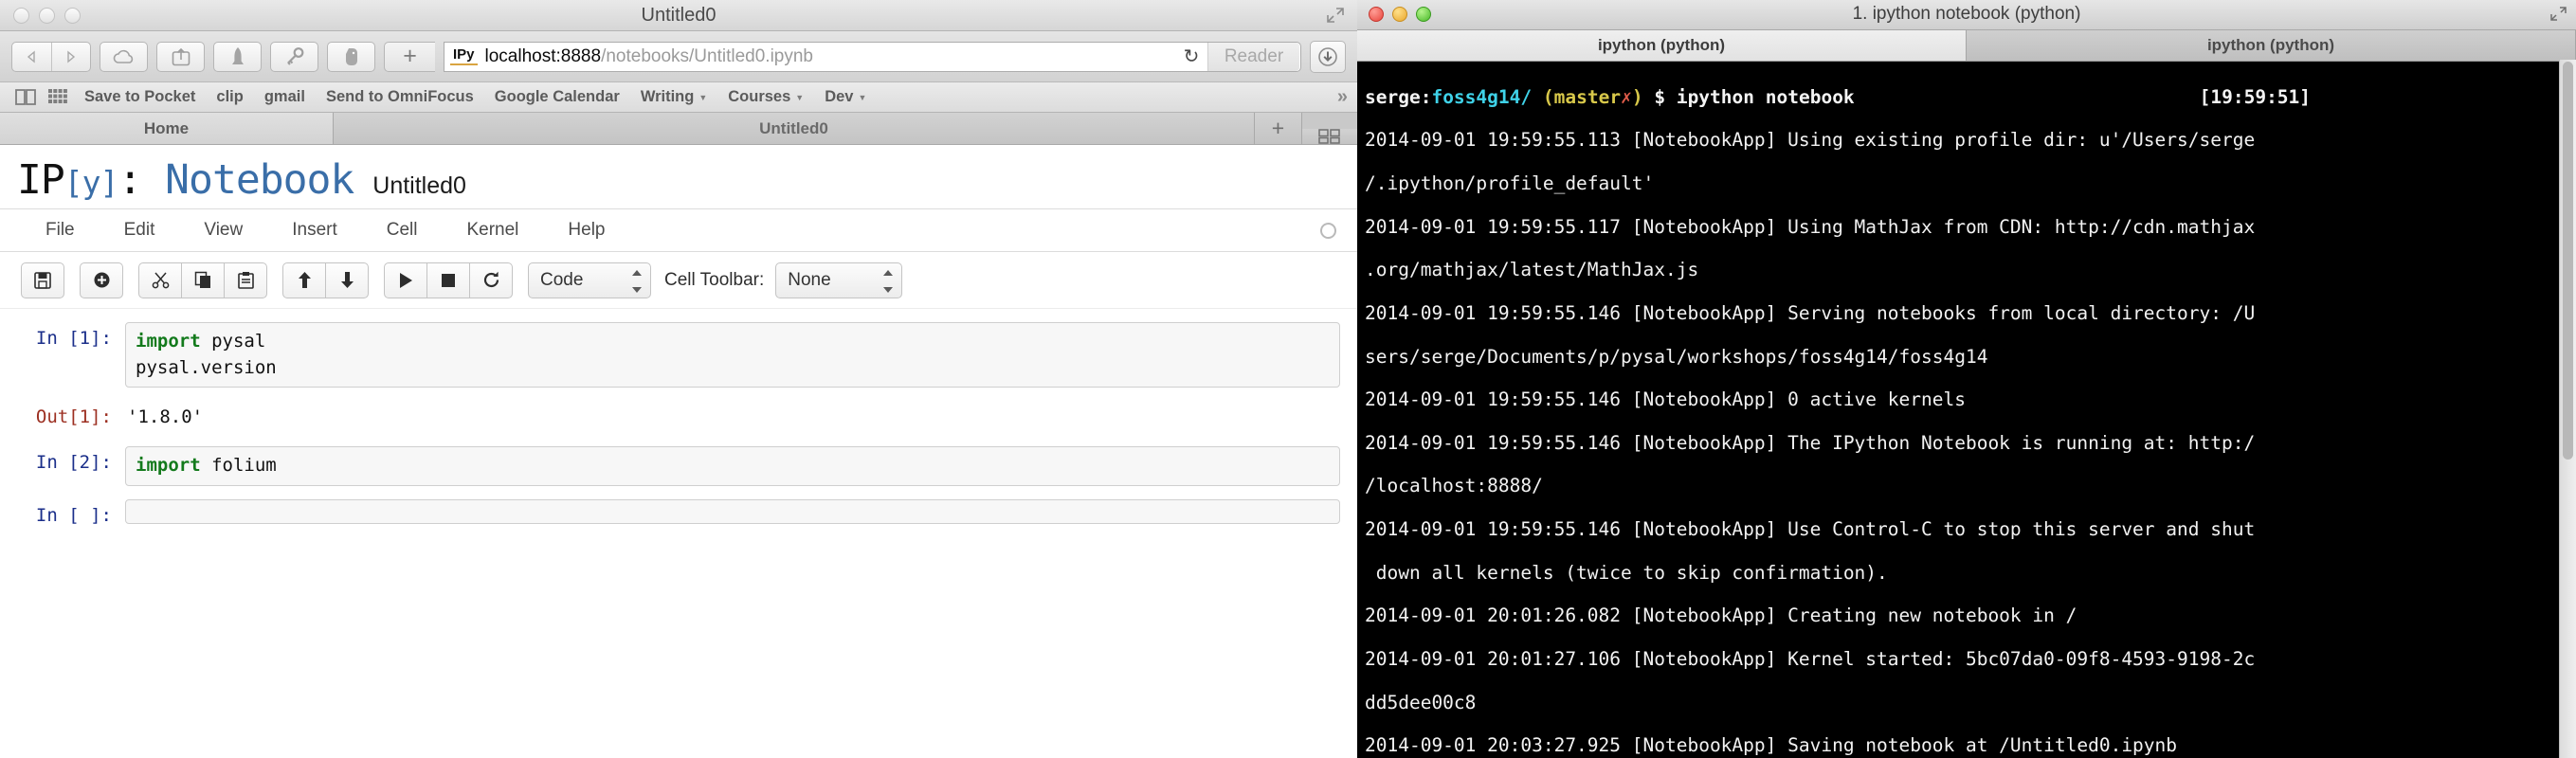 The height and width of the screenshot is (758, 2576). What do you see at coordinates (826, 56) in the screenshot?
I see `url-text: localhost:8888/notebooks/Untitled0.ipynb` at bounding box center [826, 56].